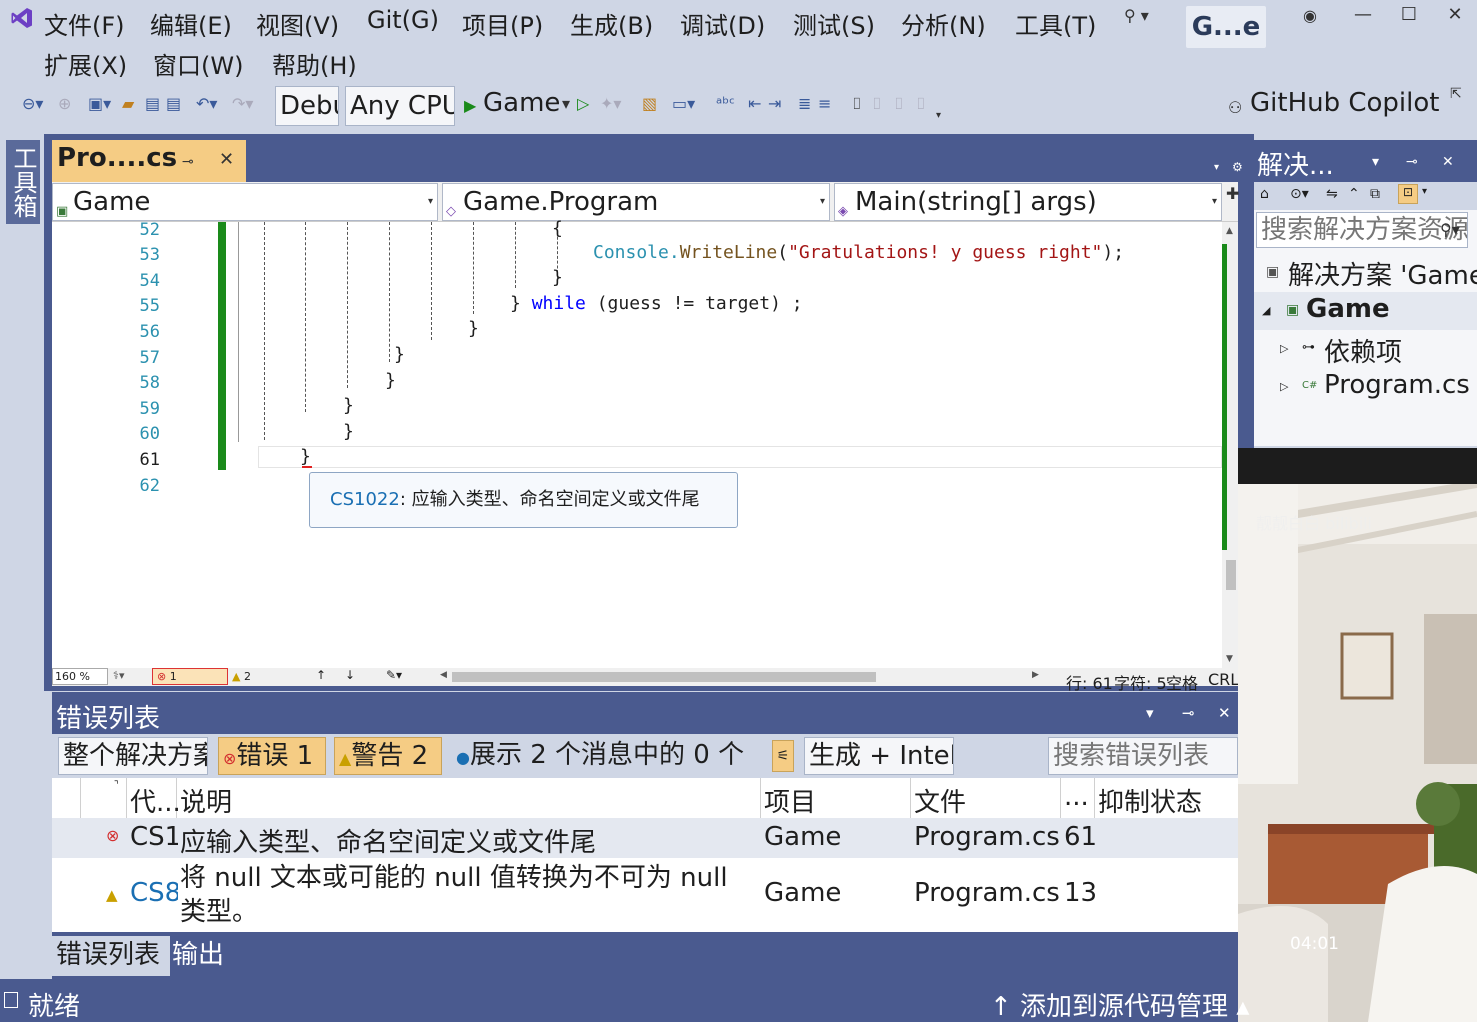  What do you see at coordinates (857, 104) in the screenshot?
I see `bookmark-icon: ⌷` at bounding box center [857, 104].